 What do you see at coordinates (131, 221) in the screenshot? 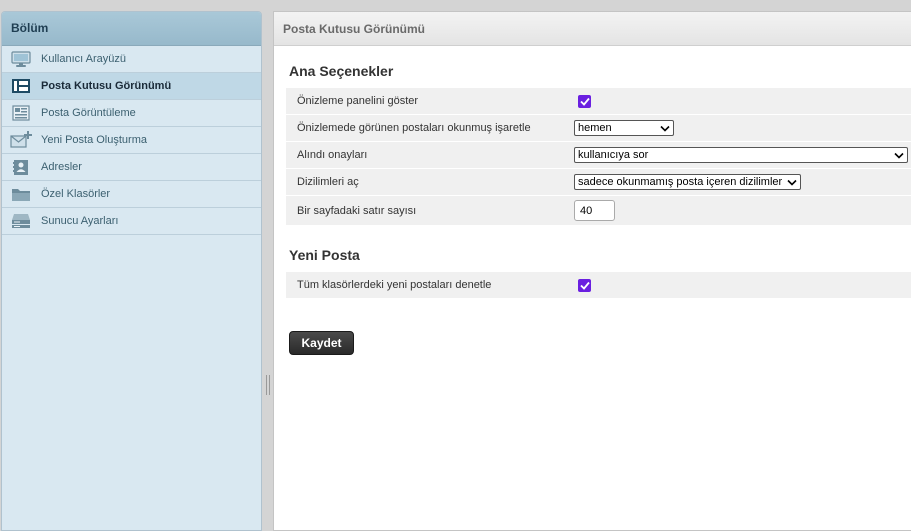
I see `sidebar-item-server-settings: Sunucu Ayarları` at bounding box center [131, 221].